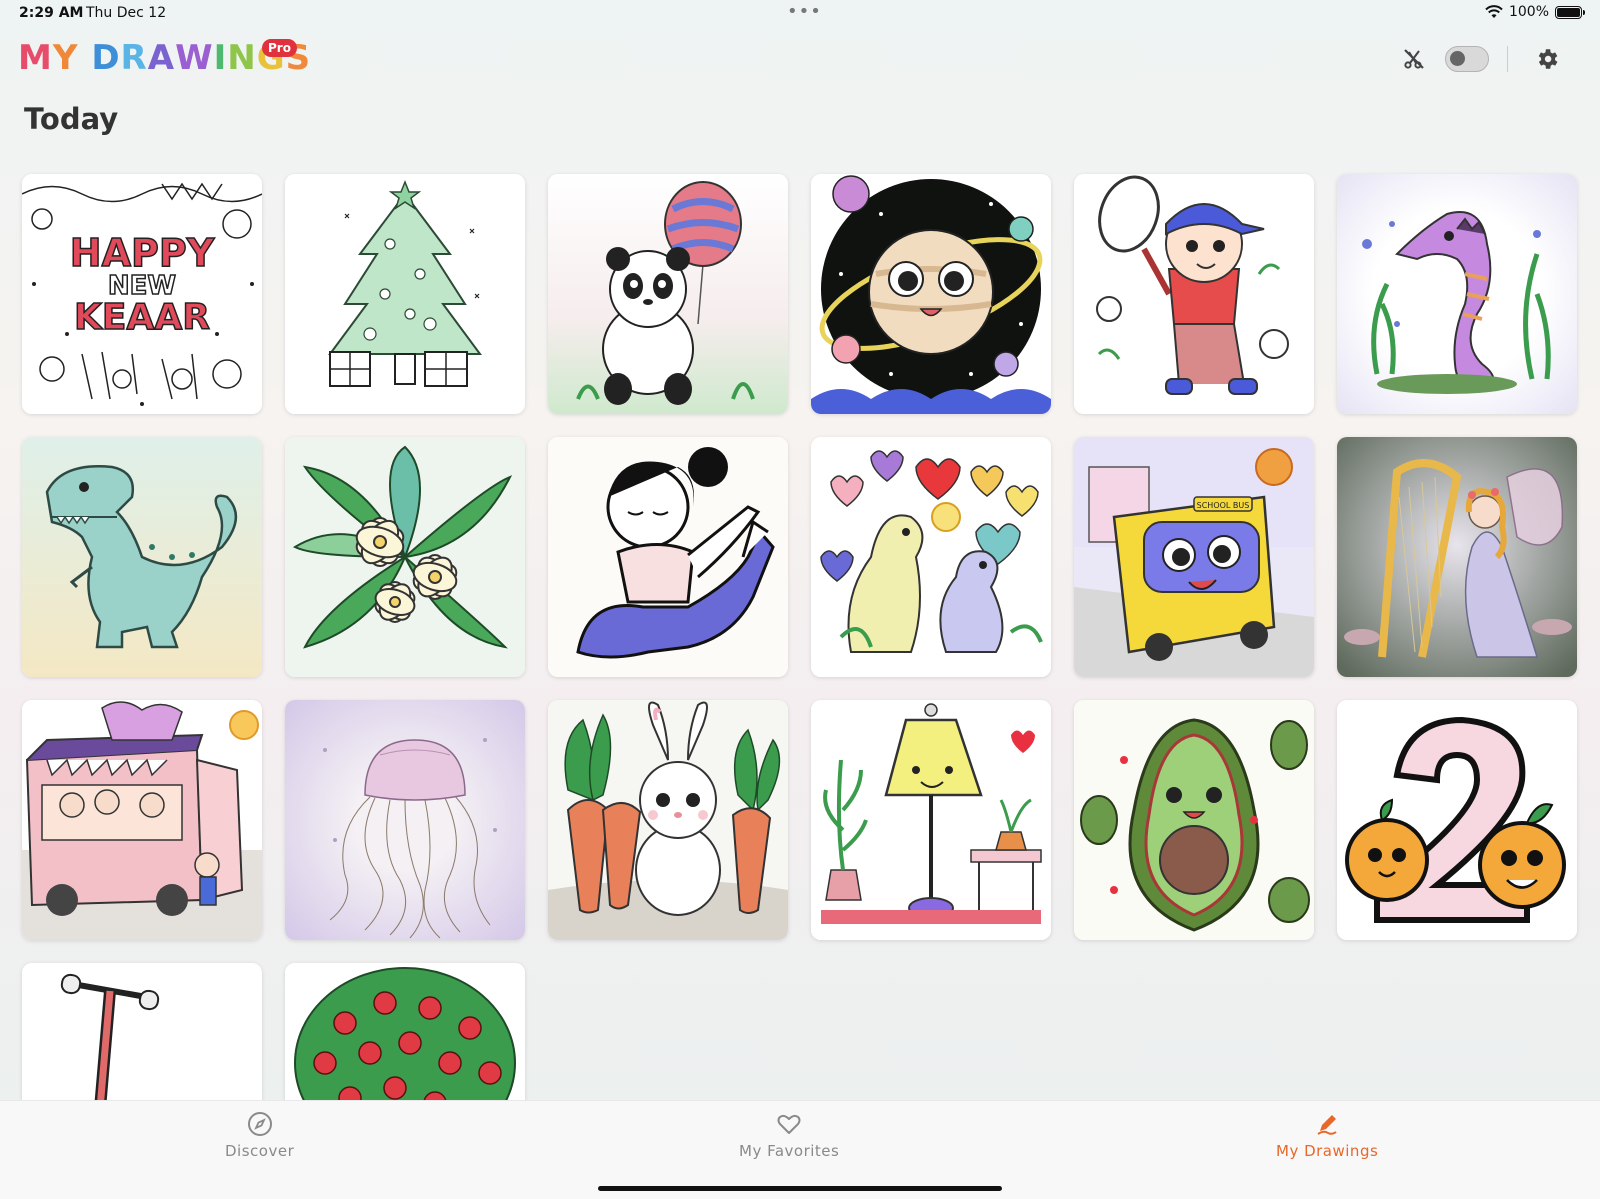 The height and width of the screenshot is (1199, 1600). I want to click on drawing-card-ice-cream-truck, so click(142, 820).